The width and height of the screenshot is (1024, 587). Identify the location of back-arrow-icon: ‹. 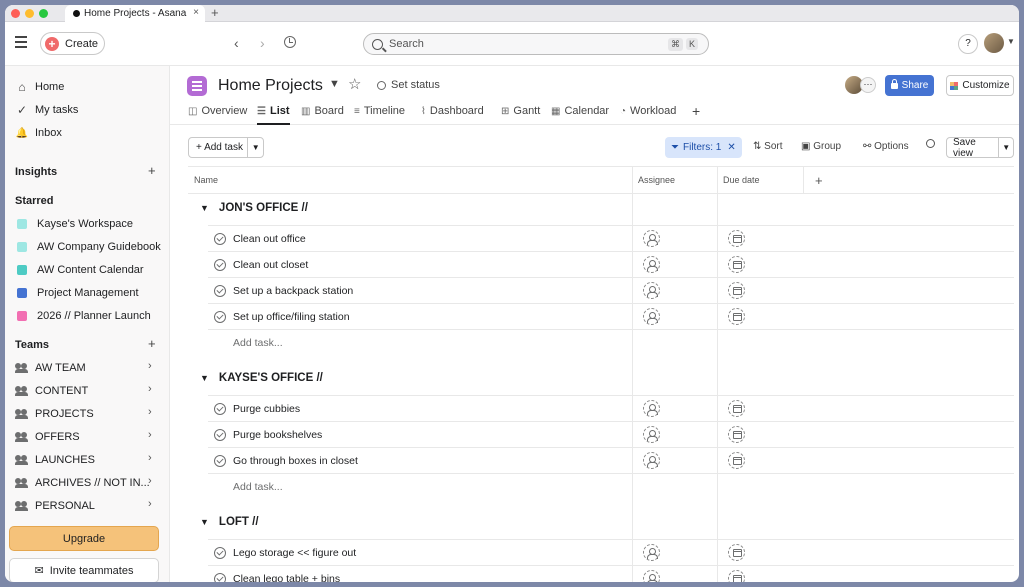
(236, 43).